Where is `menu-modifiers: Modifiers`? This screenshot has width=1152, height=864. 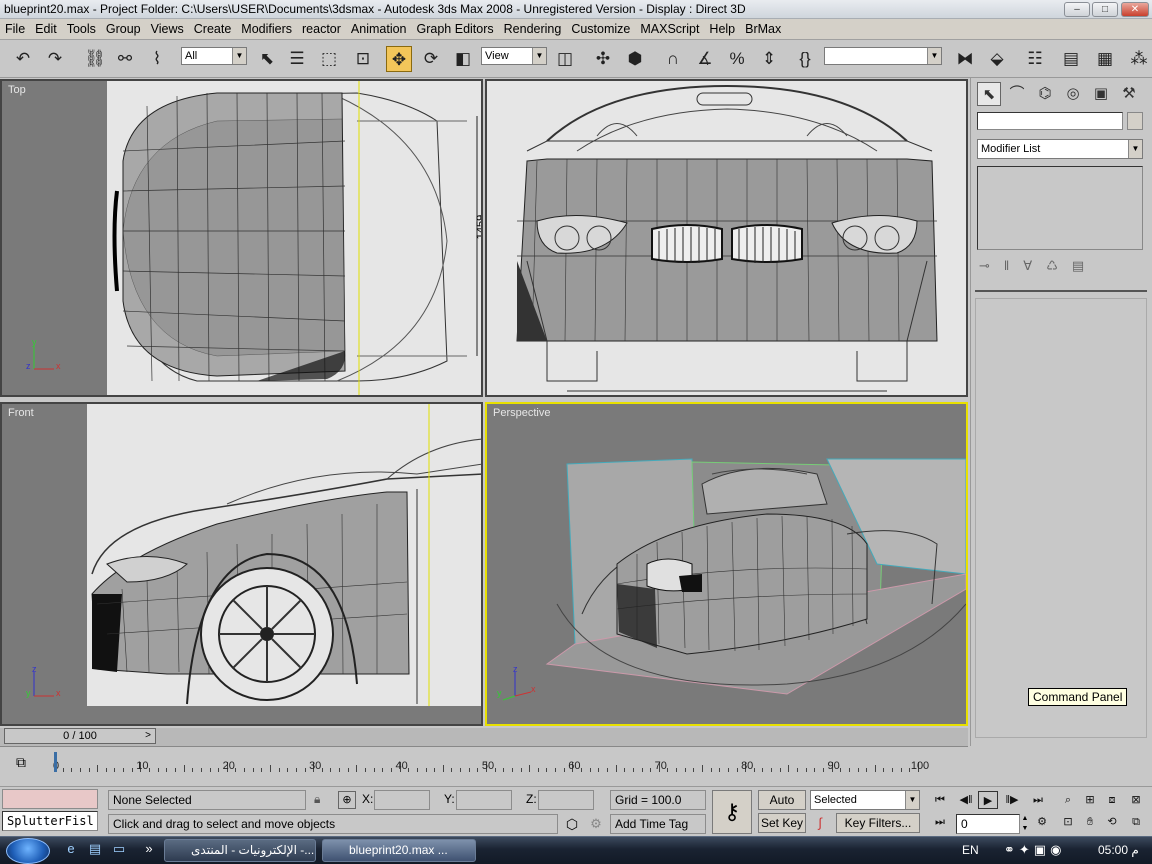
menu-modifiers: Modifiers is located at coordinates (266, 29).